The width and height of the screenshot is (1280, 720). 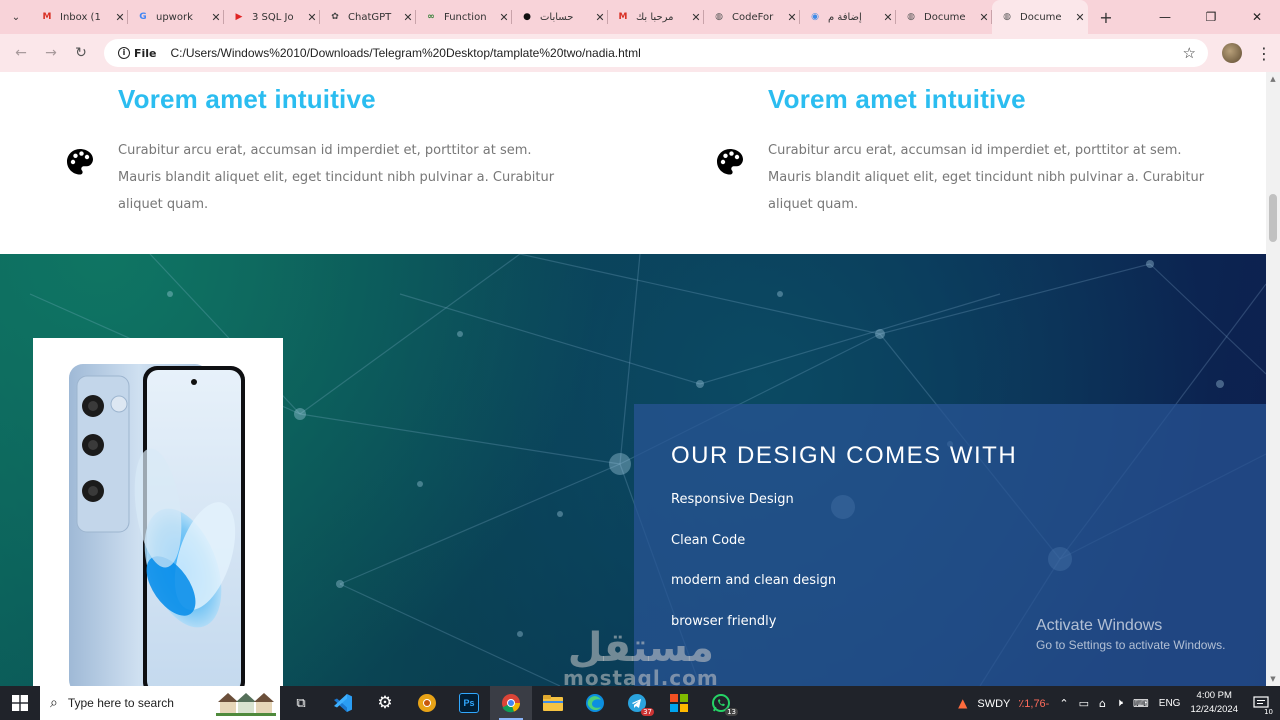 What do you see at coordinates (1214, 695) in the screenshot?
I see `clock-time: 4:00 PM` at bounding box center [1214, 695].